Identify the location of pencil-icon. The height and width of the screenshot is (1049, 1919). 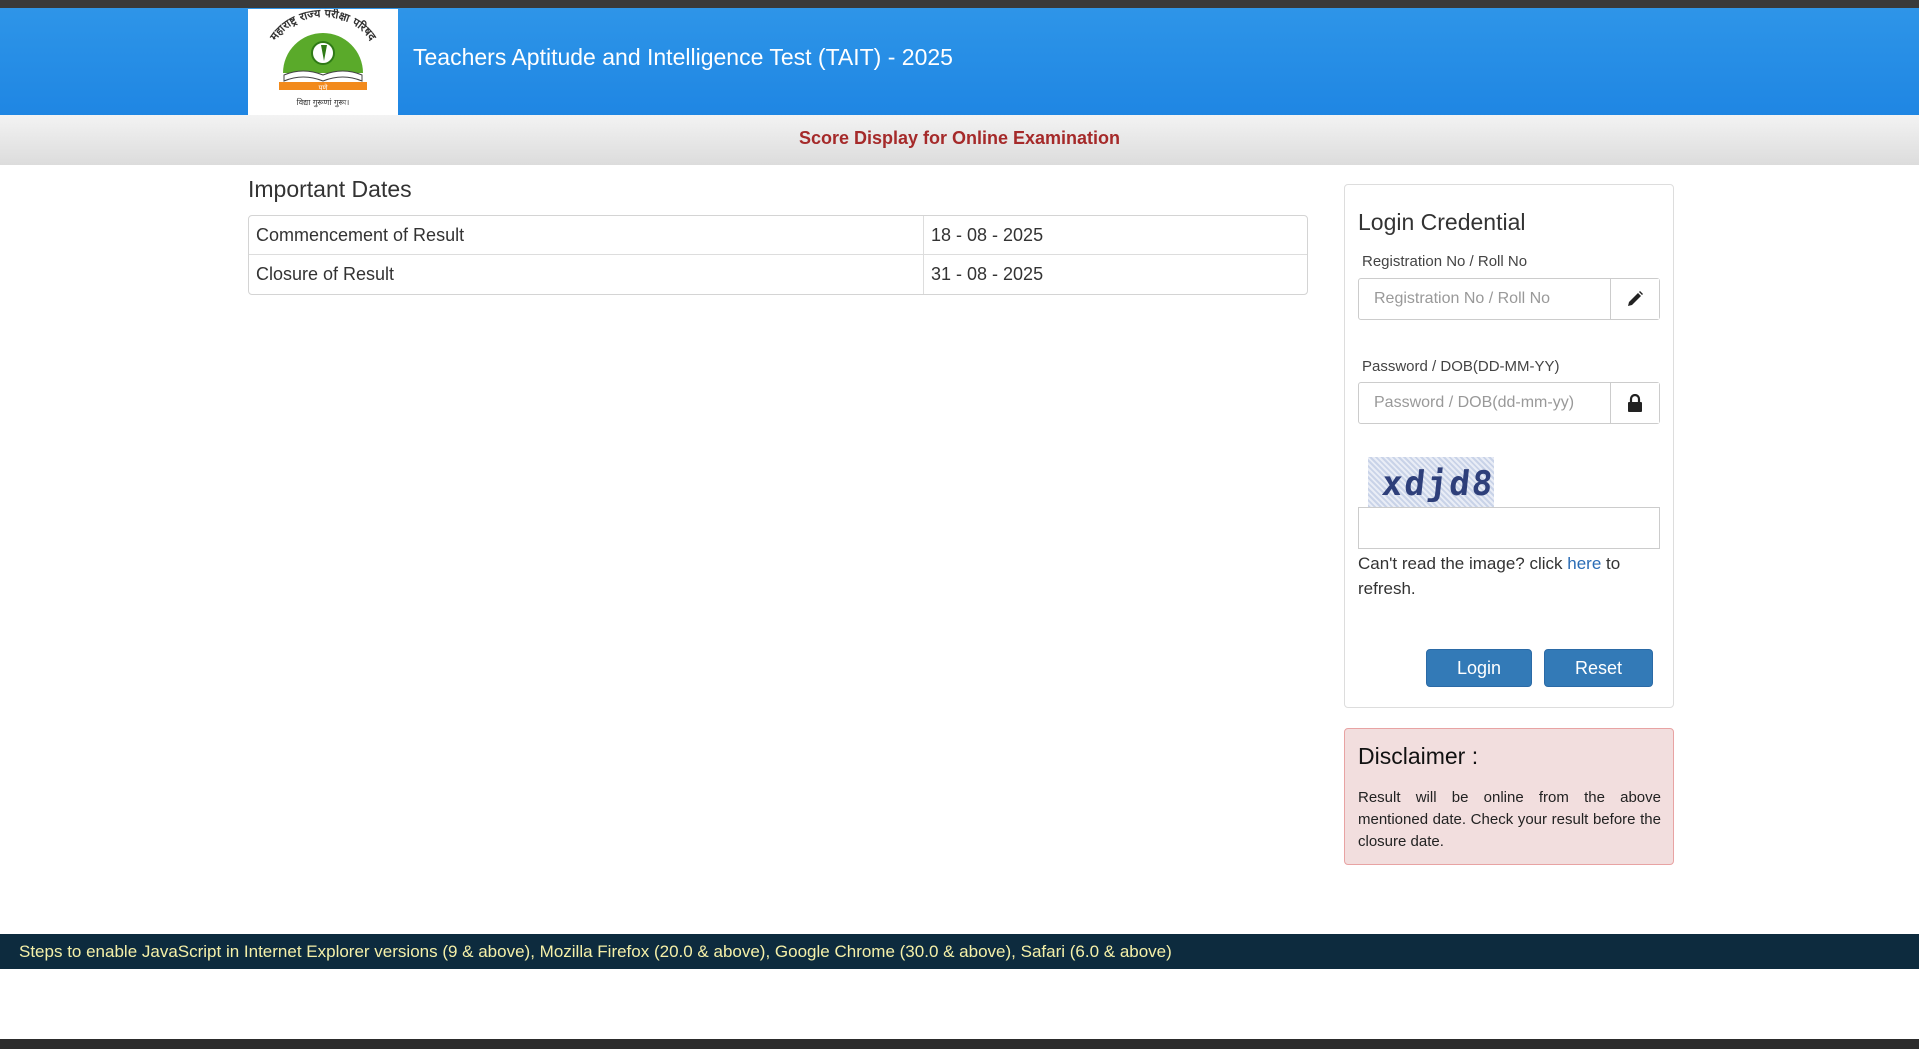
(1634, 299).